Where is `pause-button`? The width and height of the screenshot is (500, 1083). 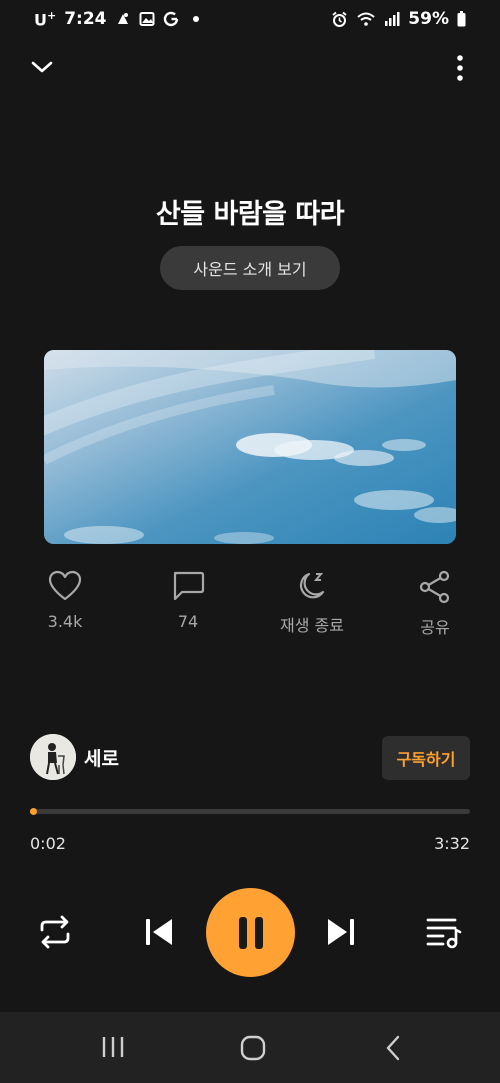 pause-button is located at coordinates (250, 932).